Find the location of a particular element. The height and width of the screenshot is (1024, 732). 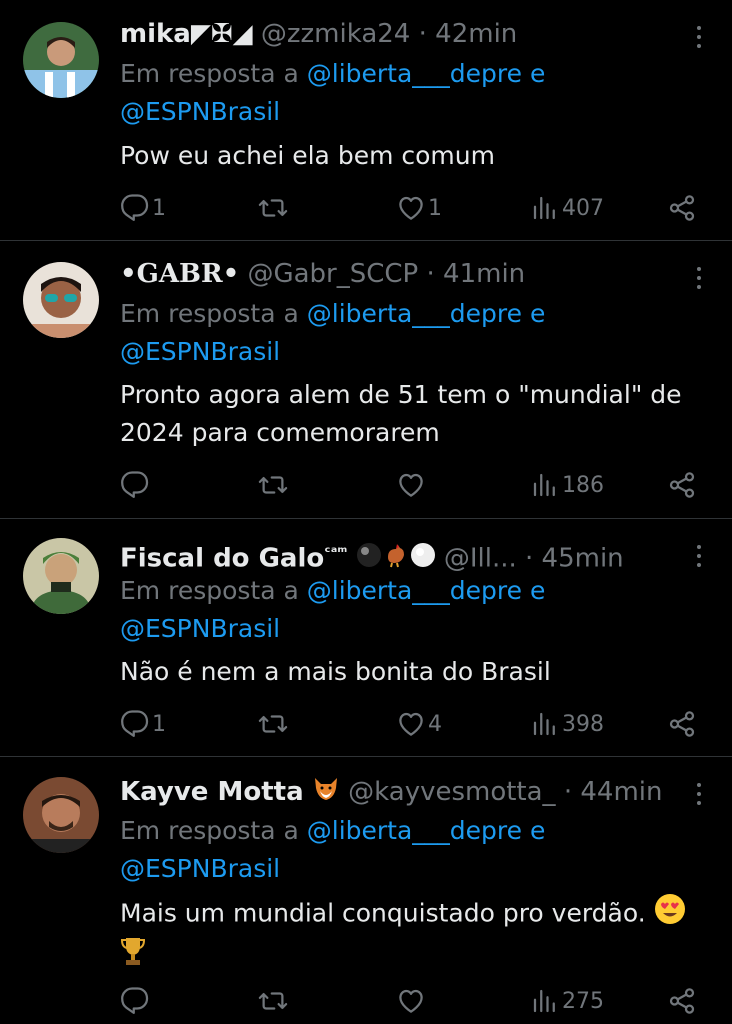

user-handle: @zzmika24 is located at coordinates (335, 34).